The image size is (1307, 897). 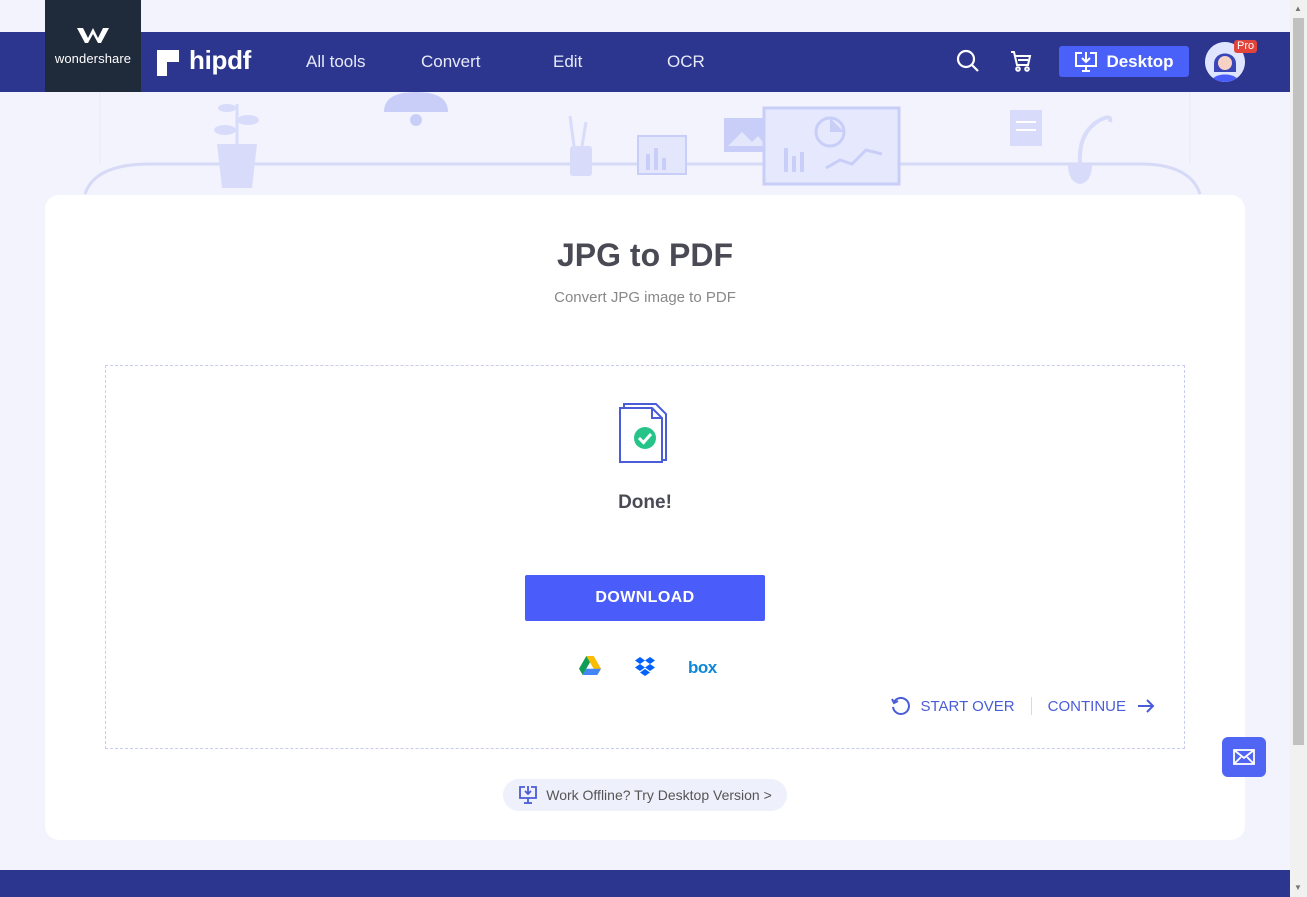 I want to click on start-over-button: START OVER, so click(x=952, y=706).